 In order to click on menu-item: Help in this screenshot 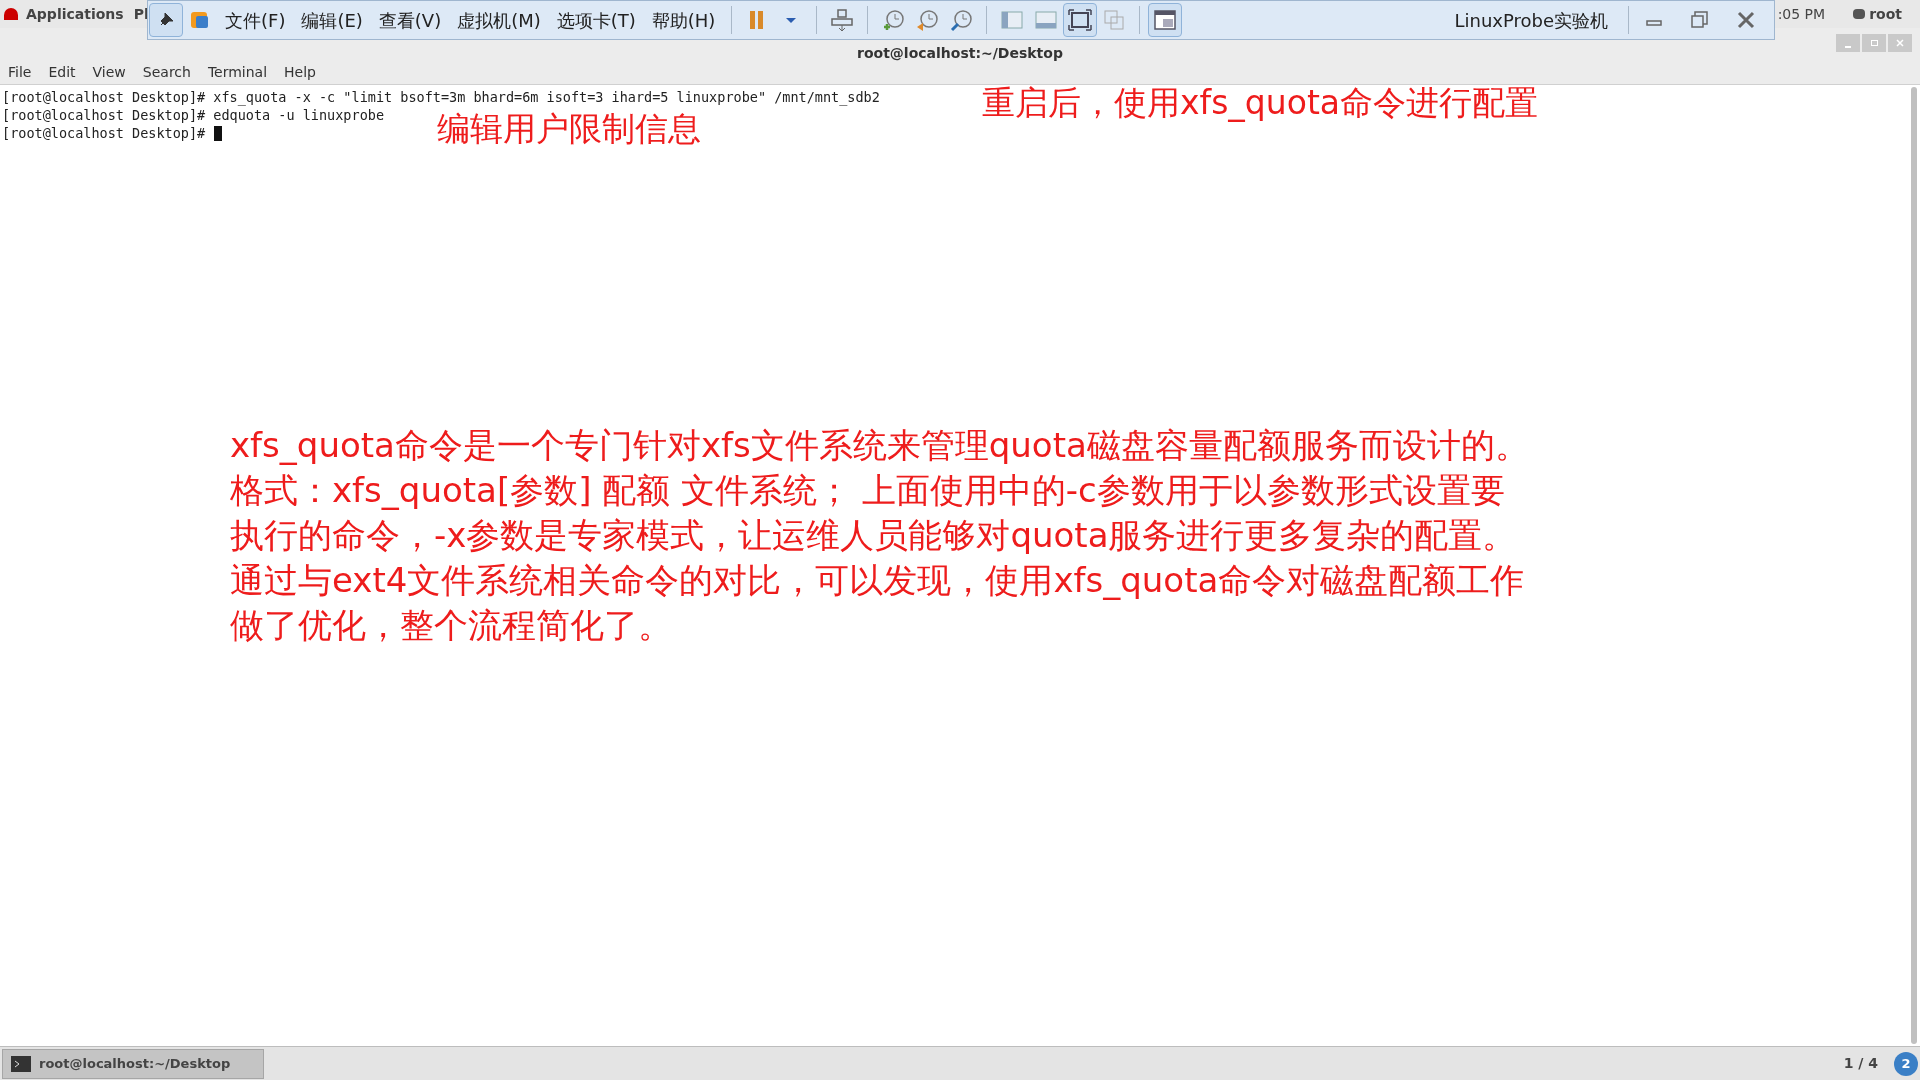, I will do `click(300, 72)`.